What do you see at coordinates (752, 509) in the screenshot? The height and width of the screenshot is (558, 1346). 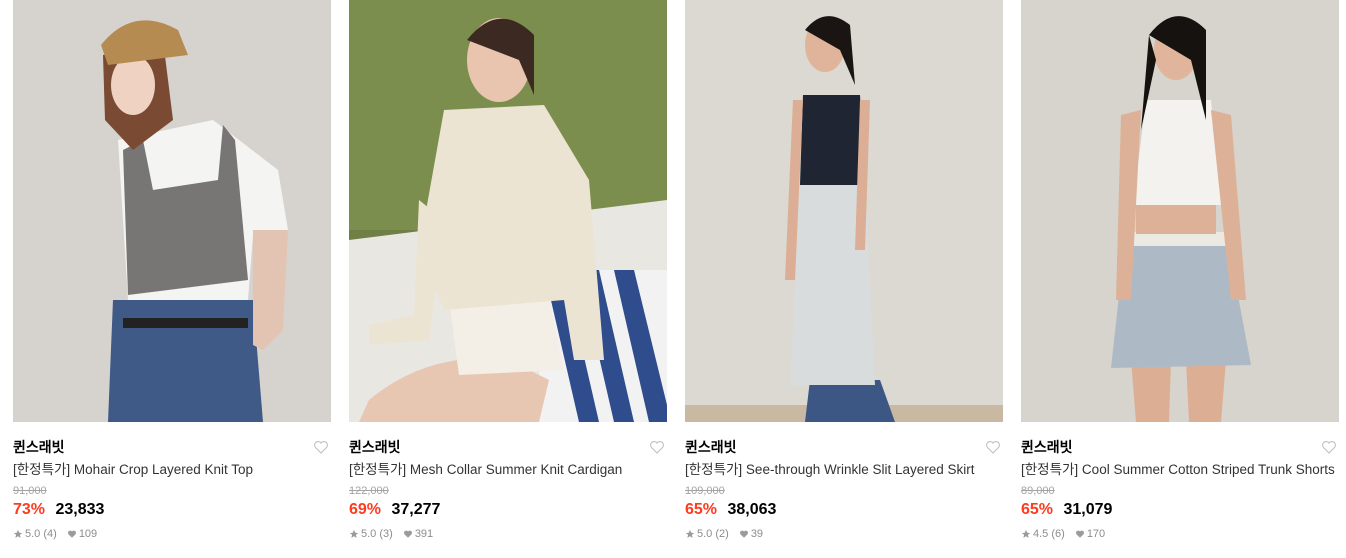 I see `sale-price: 38,063` at bounding box center [752, 509].